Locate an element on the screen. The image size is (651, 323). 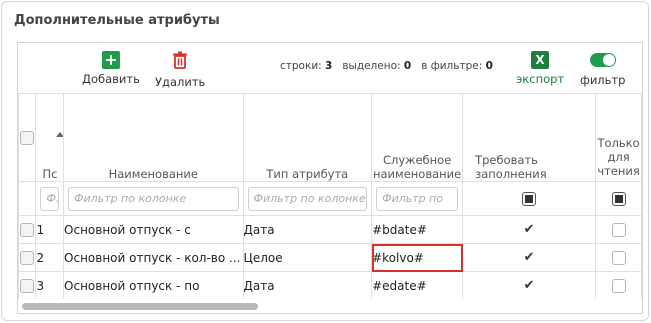
column-header-num: Пс is located at coordinates (50, 137).